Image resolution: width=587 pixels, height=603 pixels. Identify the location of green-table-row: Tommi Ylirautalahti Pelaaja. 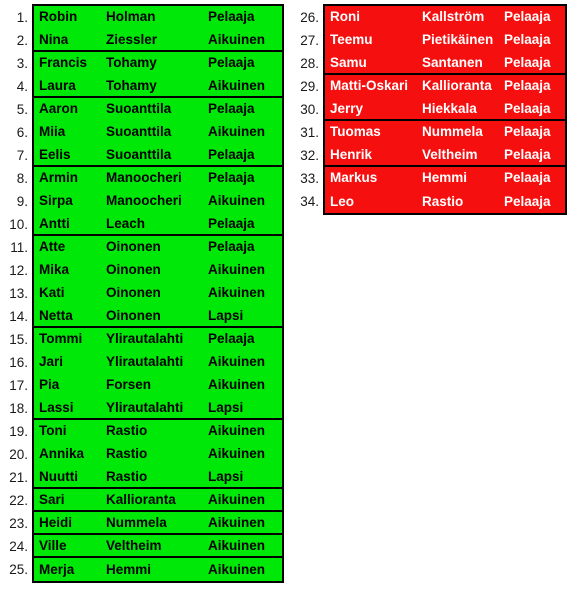
(158, 339).